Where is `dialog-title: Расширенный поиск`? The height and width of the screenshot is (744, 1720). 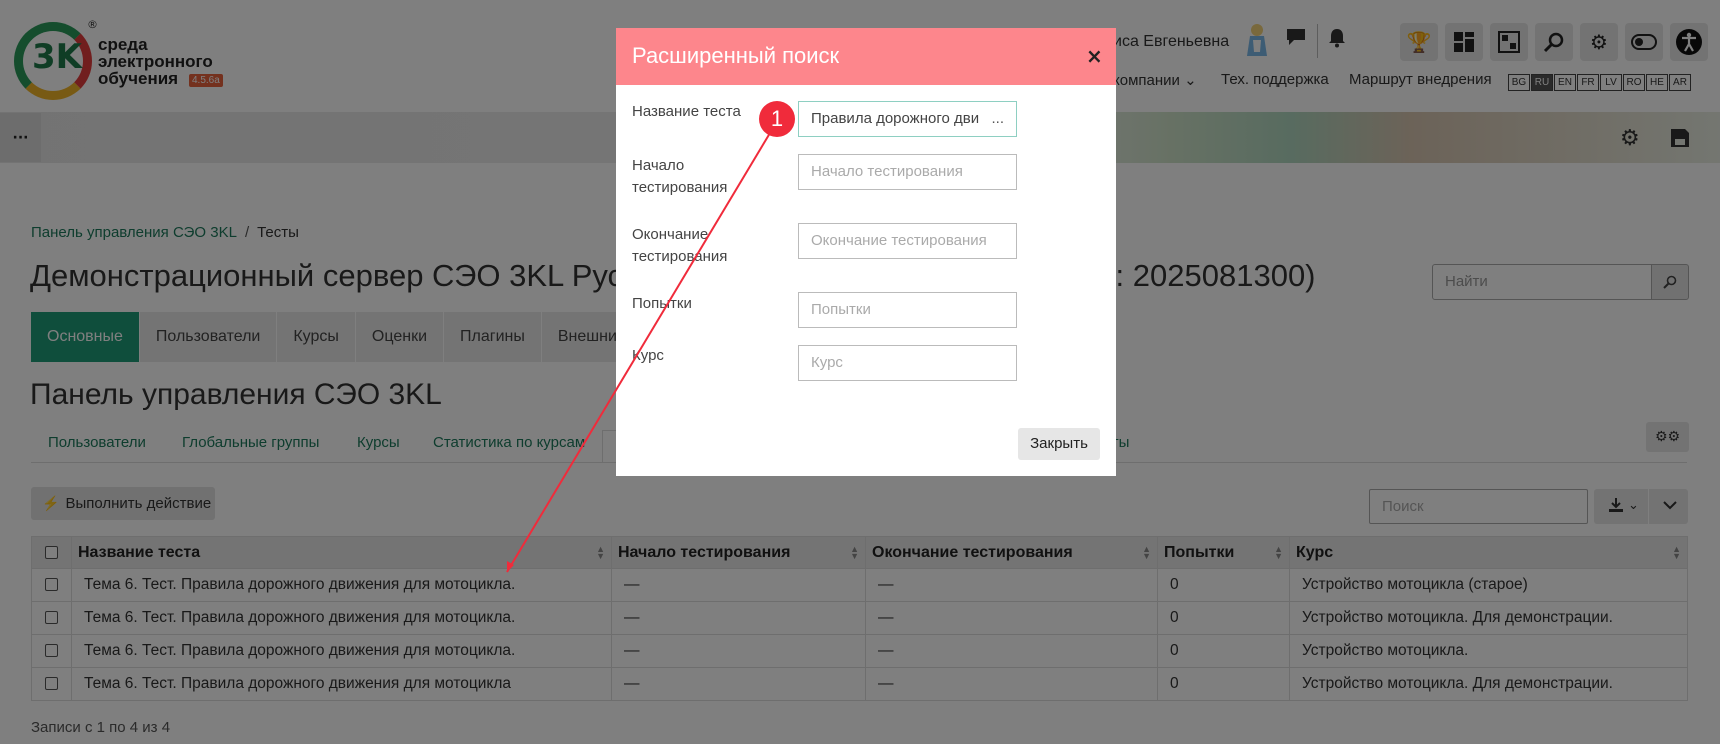
dialog-title: Расширенный поиск is located at coordinates (736, 55).